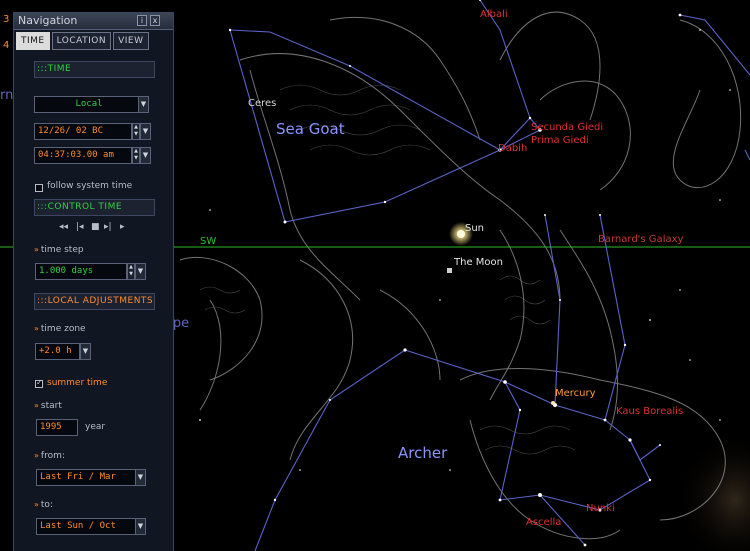 Image resolution: width=750 pixels, height=551 pixels. Describe the element at coordinates (90, 186) in the screenshot. I see `follow-system-time-label: follow system time` at that location.